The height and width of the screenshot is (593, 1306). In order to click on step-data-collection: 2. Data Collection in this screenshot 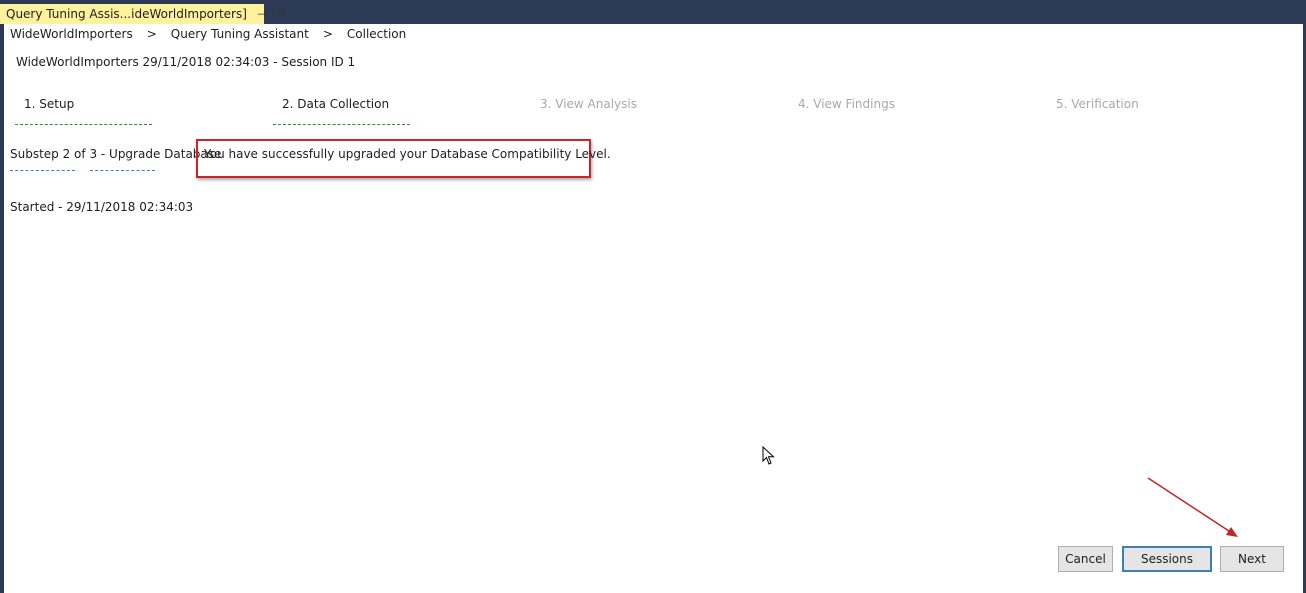, I will do `click(335, 104)`.